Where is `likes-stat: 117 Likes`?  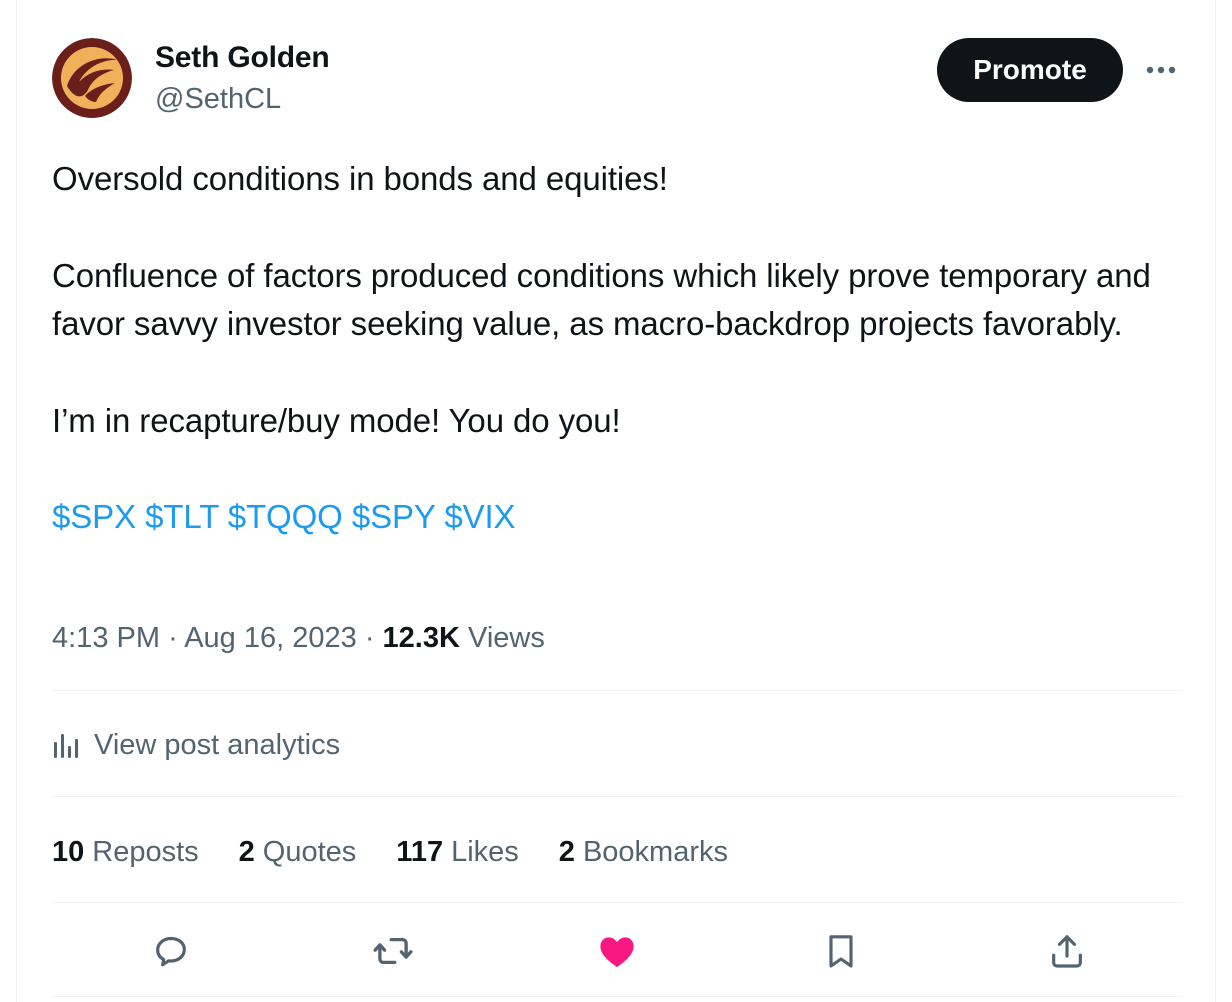
likes-stat: 117 Likes is located at coordinates (457, 852).